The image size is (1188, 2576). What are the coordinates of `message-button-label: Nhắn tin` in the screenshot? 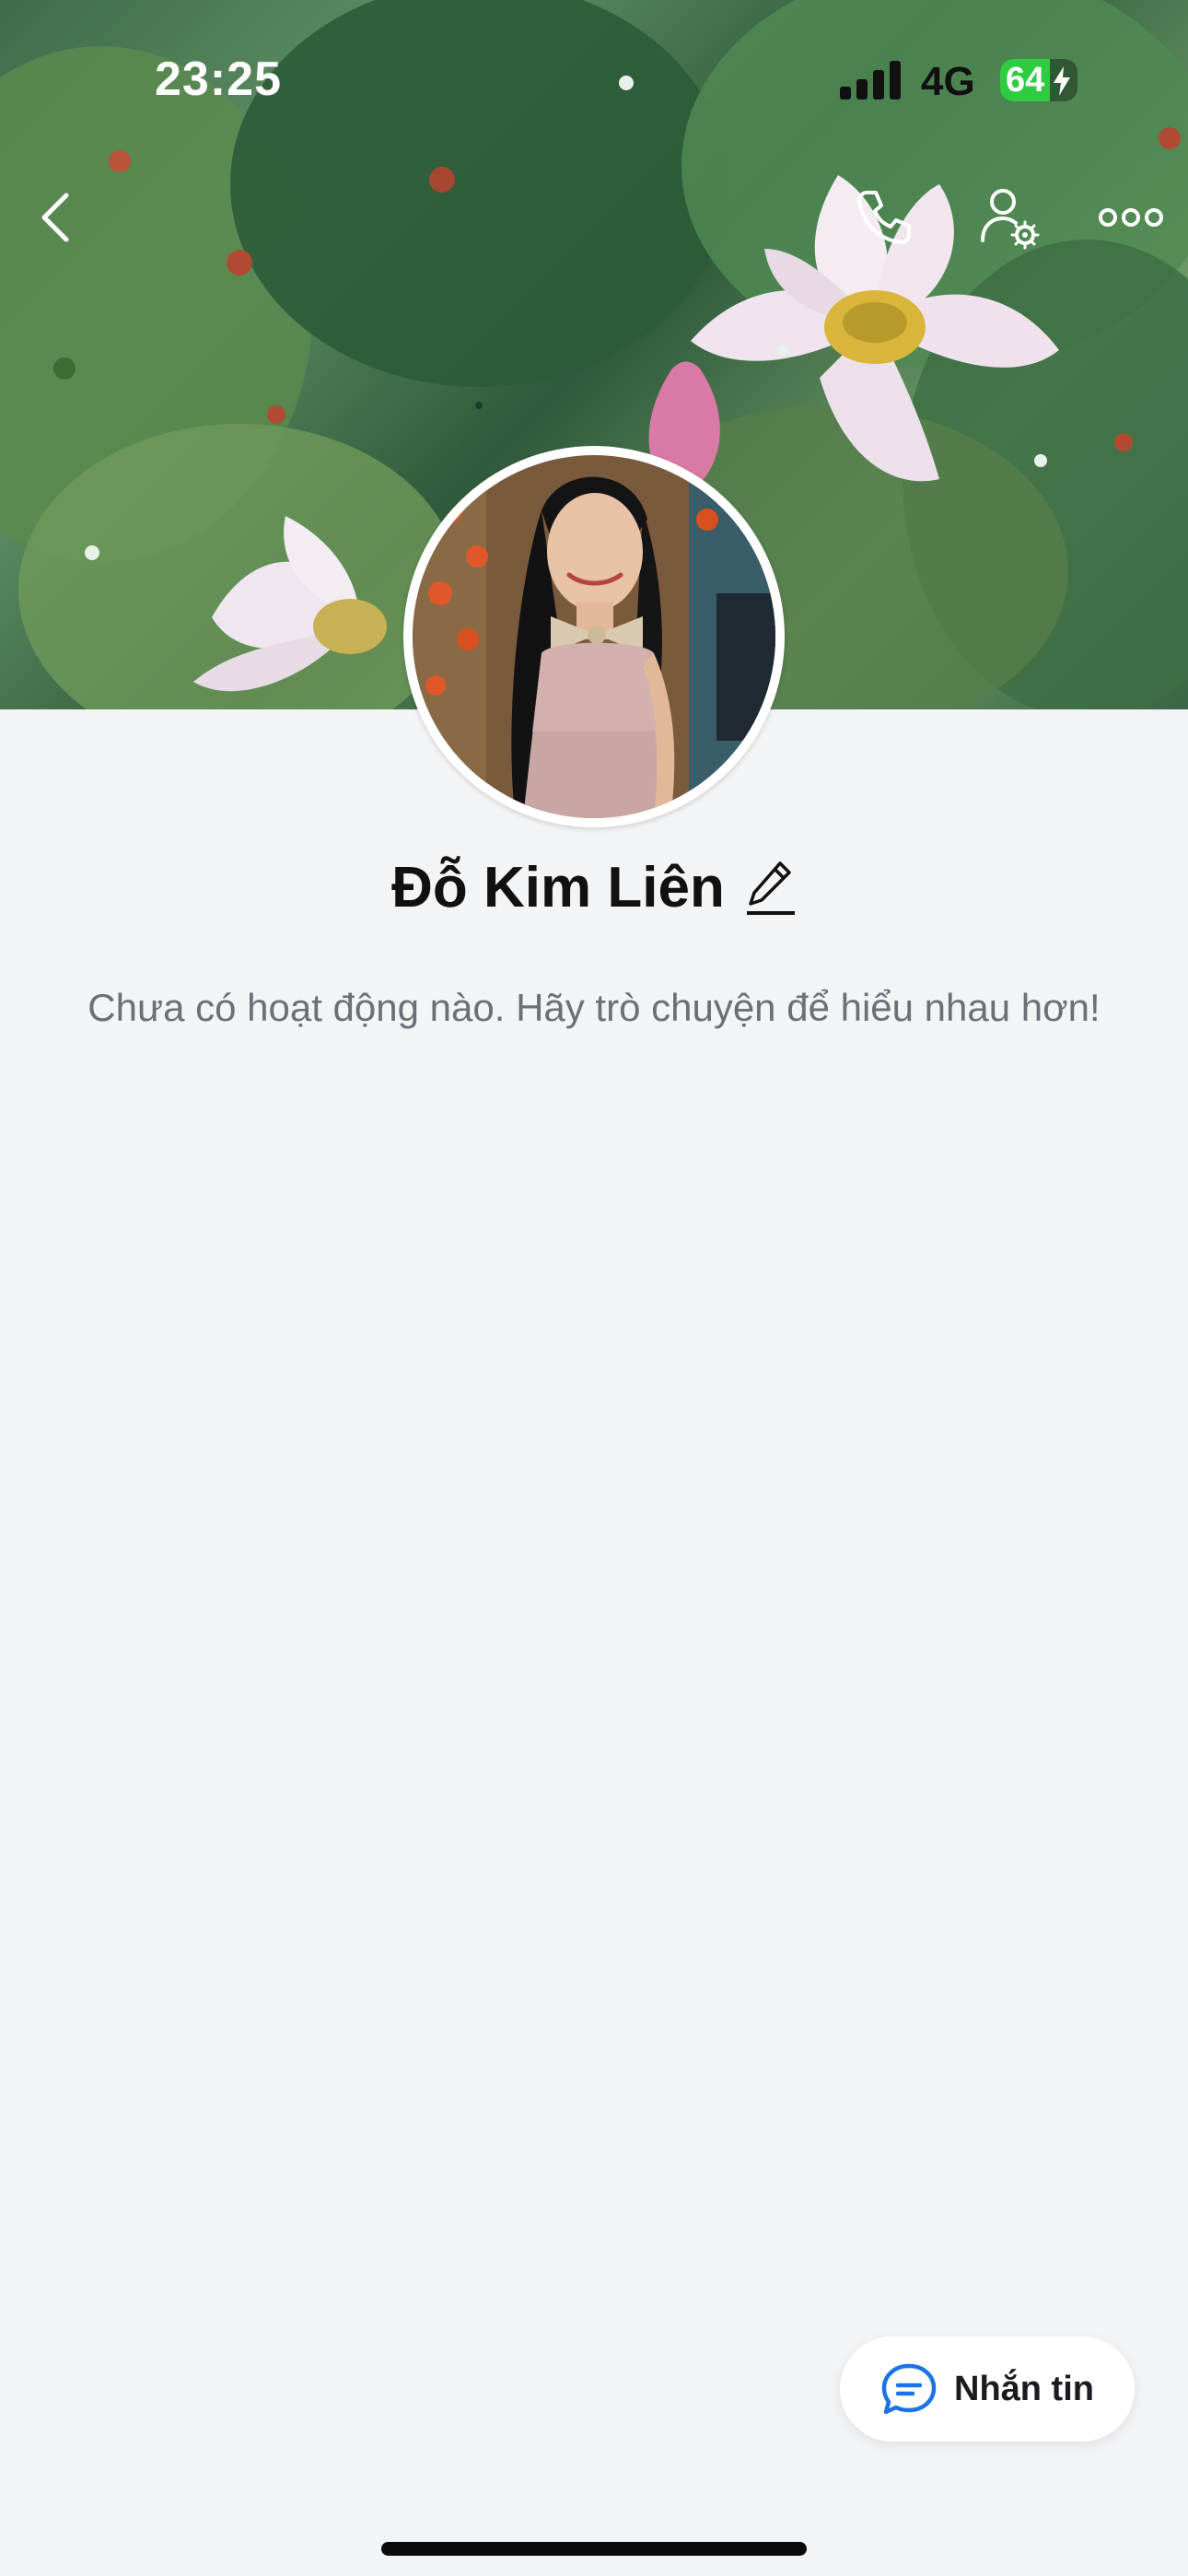 It's located at (1024, 2388).